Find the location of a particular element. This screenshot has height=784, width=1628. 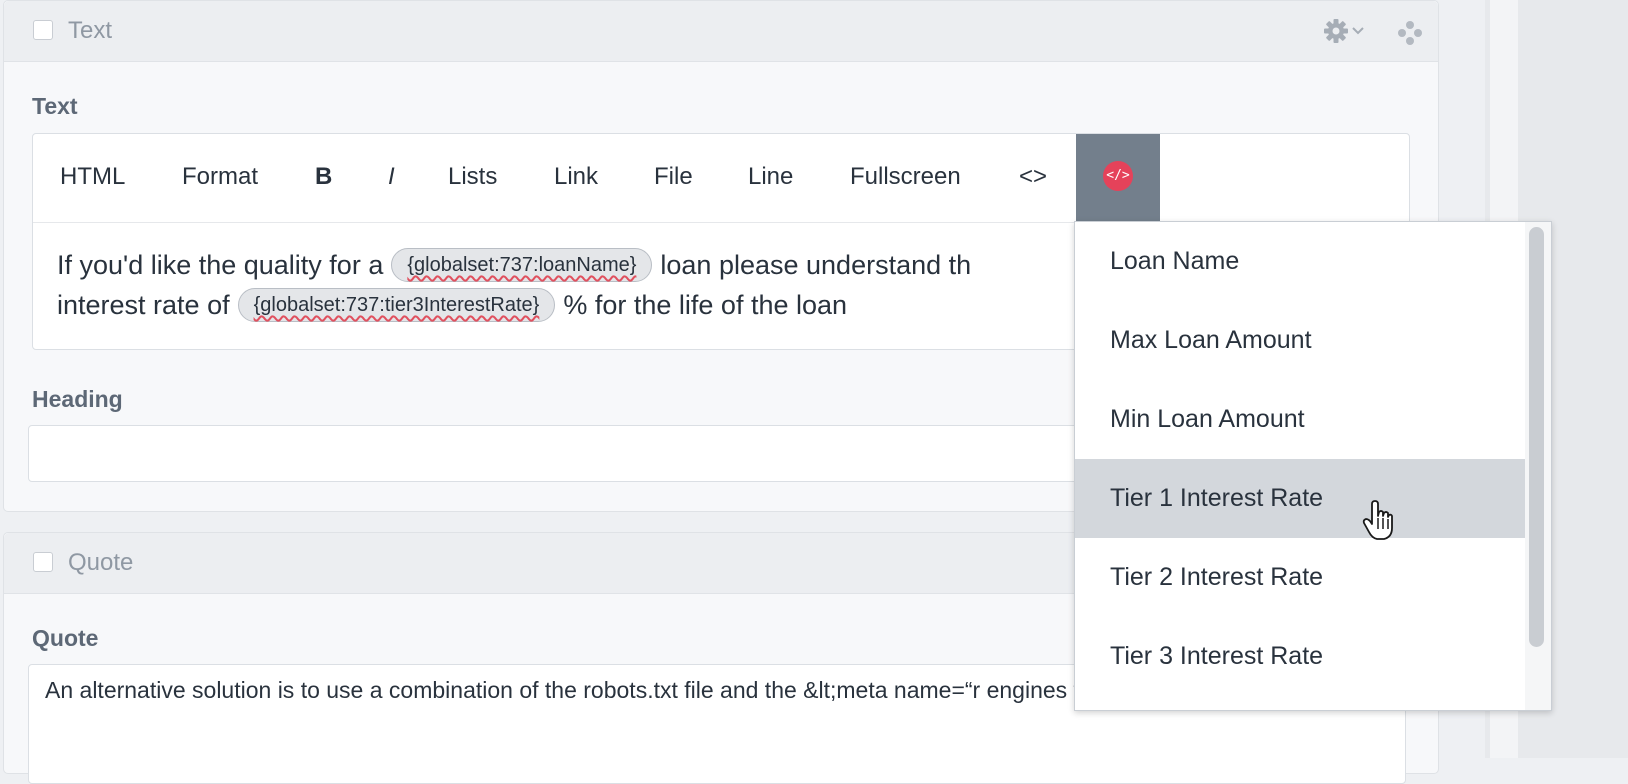

chevron-down-icon is located at coordinates (1358, 31).